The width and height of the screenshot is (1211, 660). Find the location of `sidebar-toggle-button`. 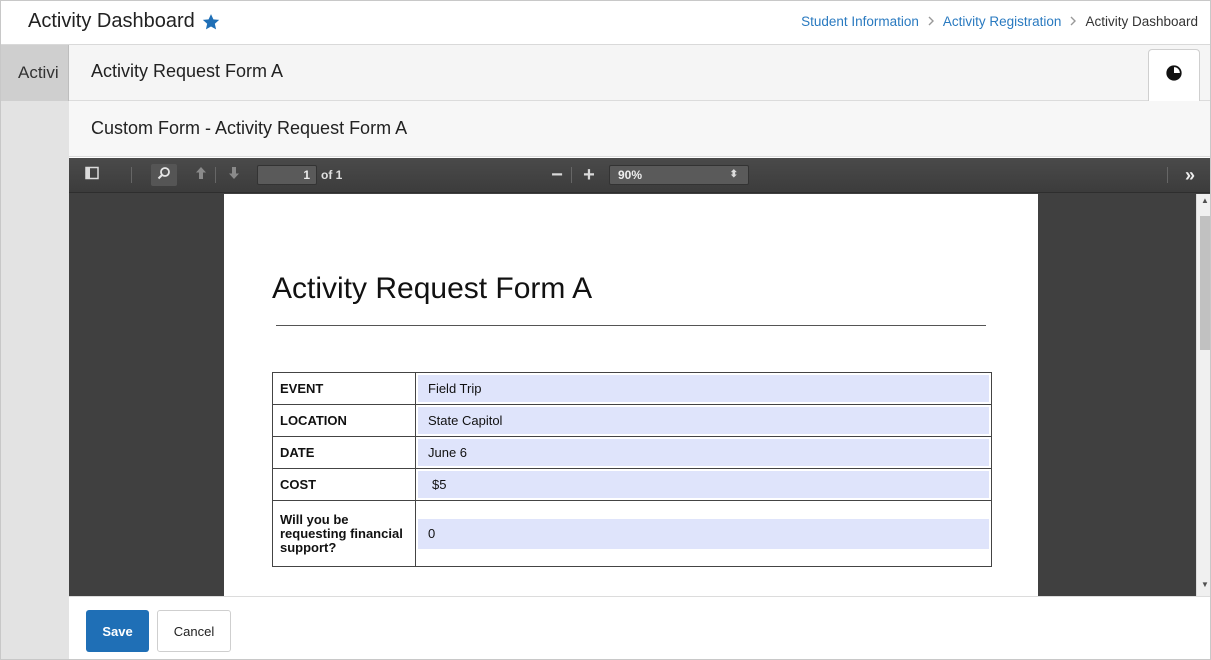

sidebar-toggle-button is located at coordinates (92, 175).